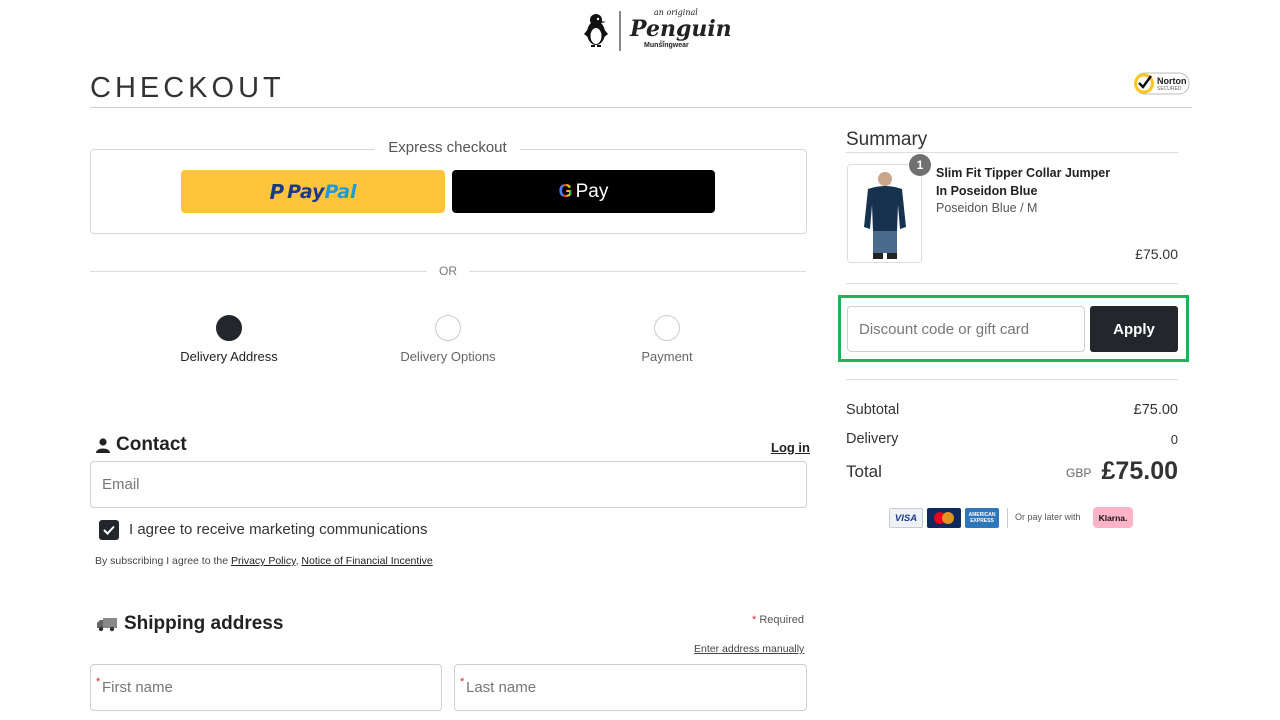 The width and height of the screenshot is (1280, 720). Describe the element at coordinates (448, 271) in the screenshot. I see `or-divider-text: OR` at that location.